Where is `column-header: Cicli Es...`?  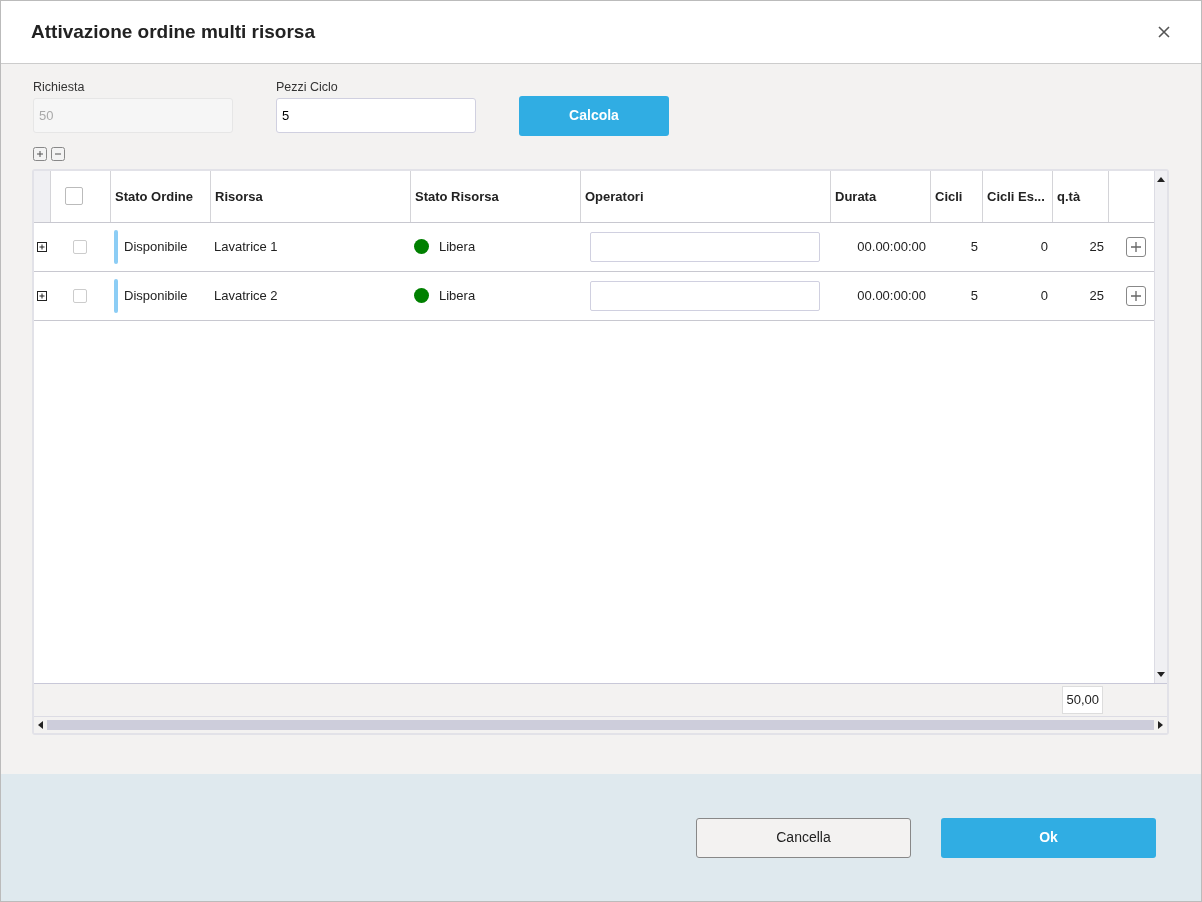 column-header: Cicli Es... is located at coordinates (1016, 196).